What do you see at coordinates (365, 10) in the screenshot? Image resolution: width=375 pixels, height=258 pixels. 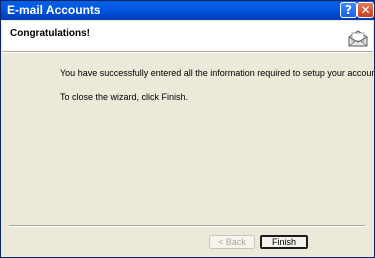 I see `close-button: ✕` at bounding box center [365, 10].